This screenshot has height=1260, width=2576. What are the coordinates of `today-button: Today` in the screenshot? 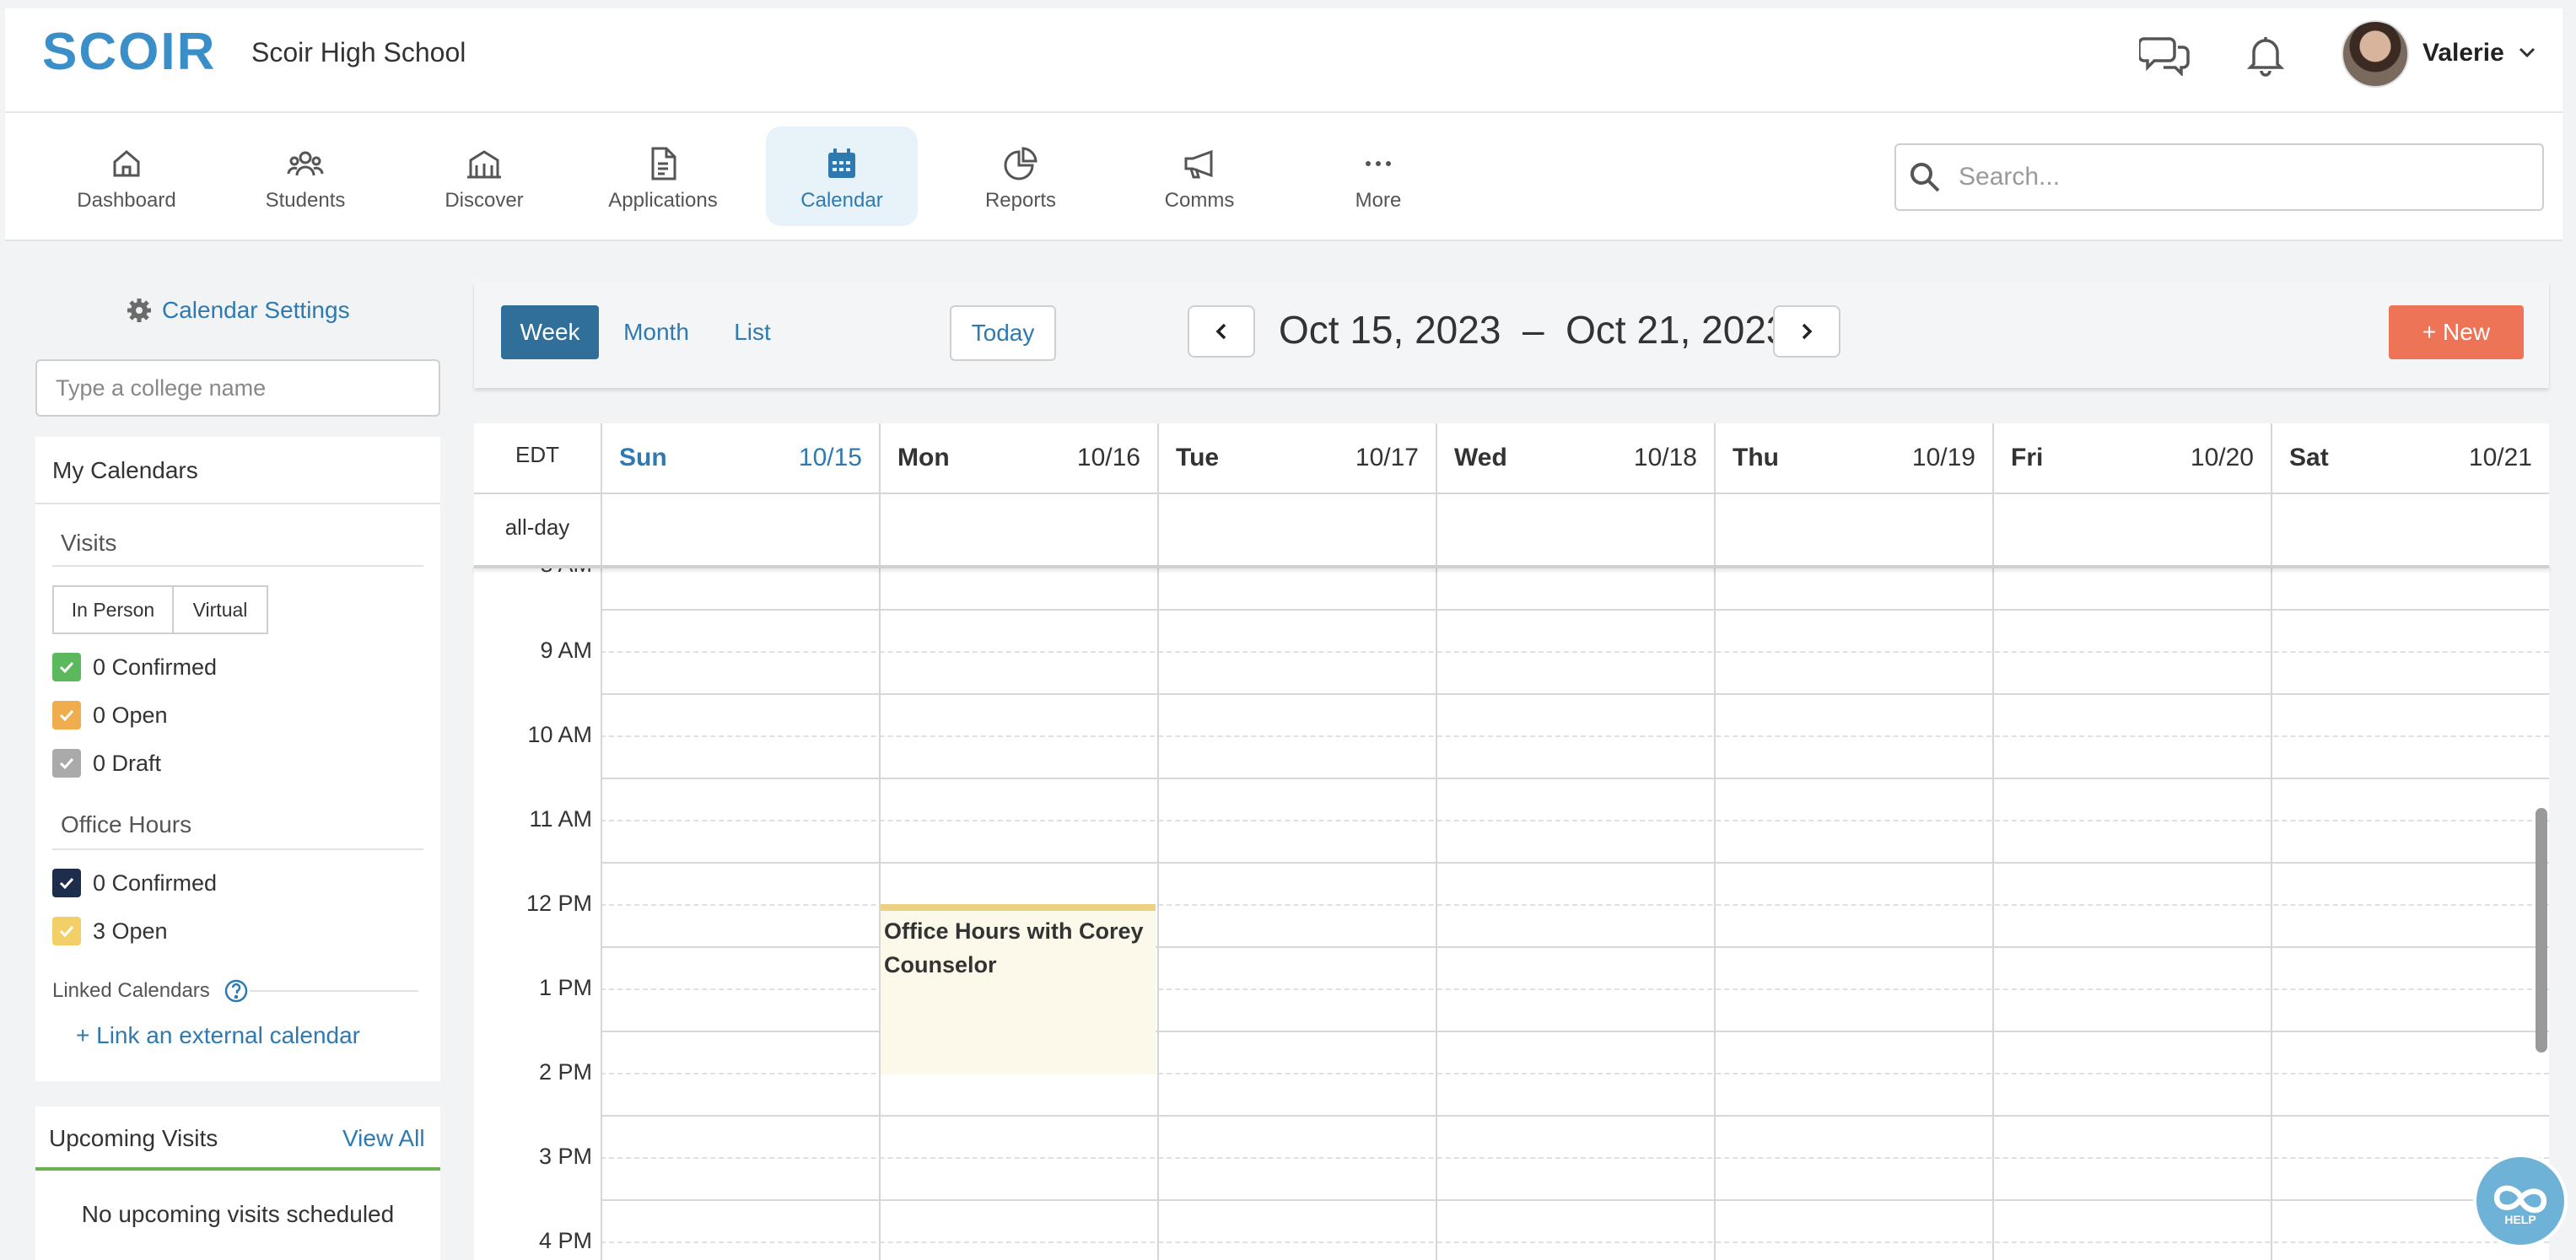 It's located at (1003, 333).